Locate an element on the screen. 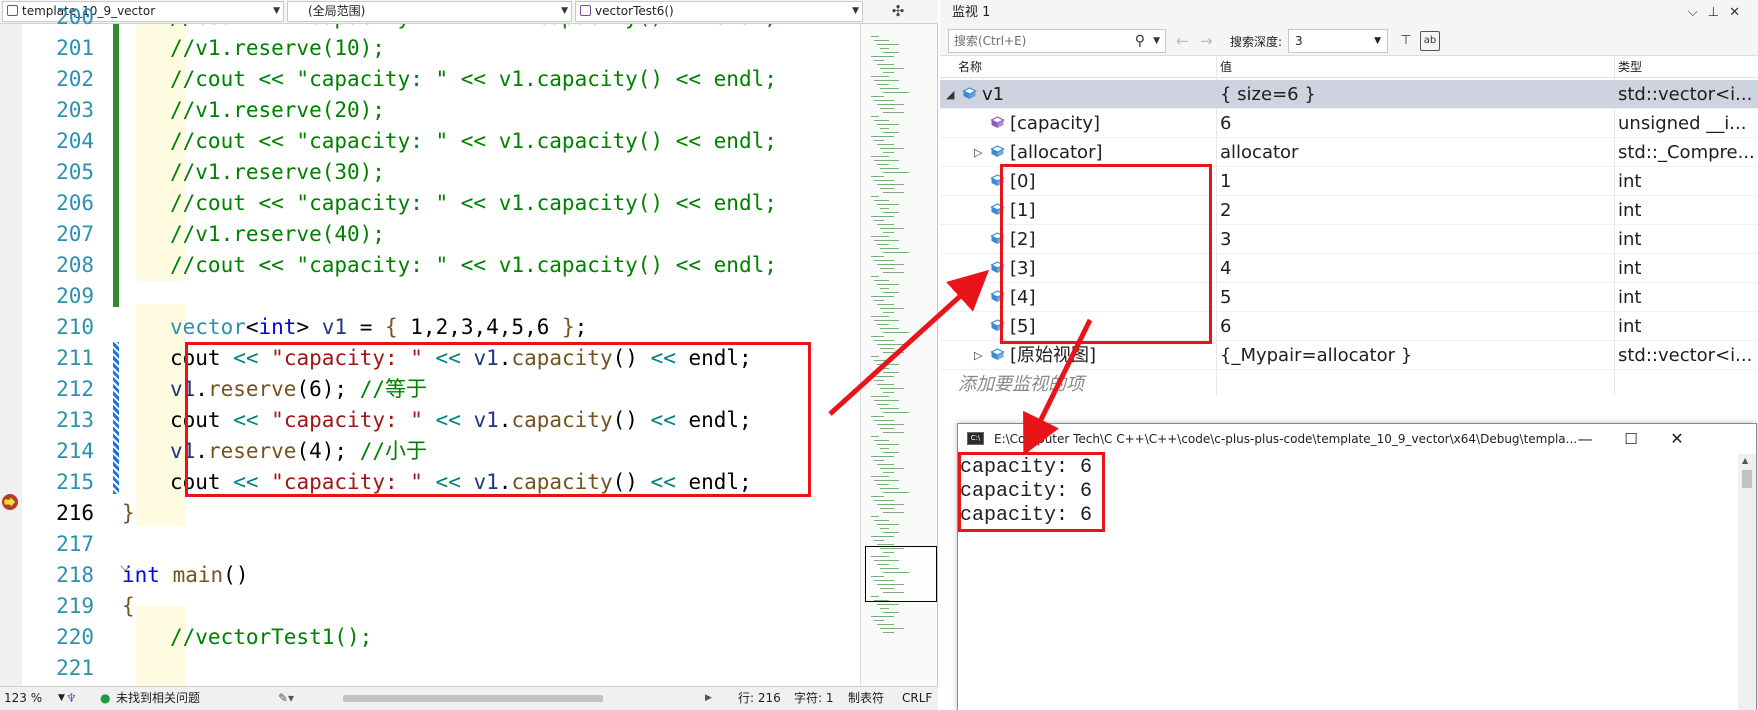 The image size is (1758, 710). watch-value: 5 is located at coordinates (1225, 297).